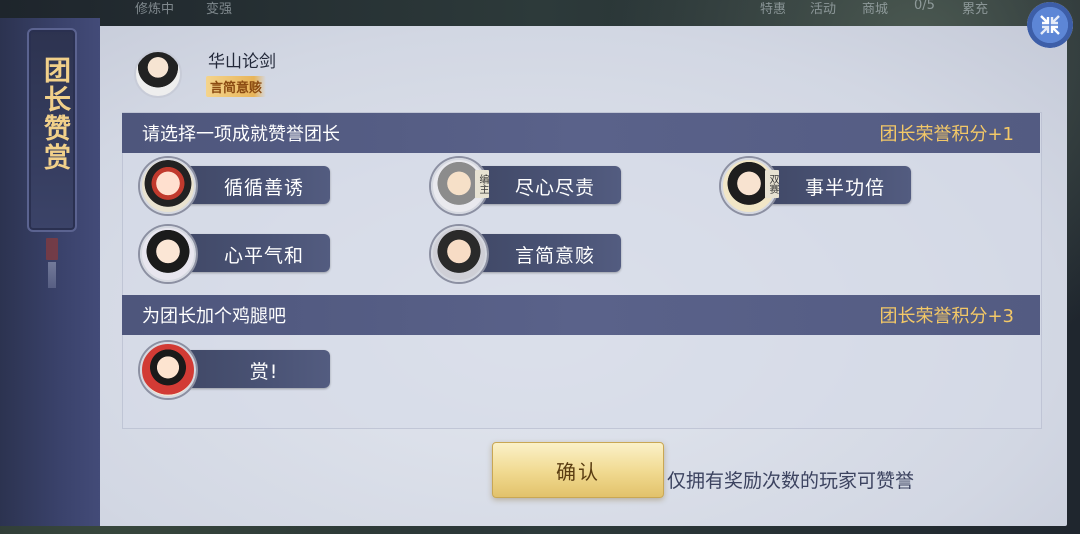 Image resolution: width=1080 pixels, height=534 pixels. I want to click on option-jinxinjinze: 编主 尽心尽责, so click(527, 186).